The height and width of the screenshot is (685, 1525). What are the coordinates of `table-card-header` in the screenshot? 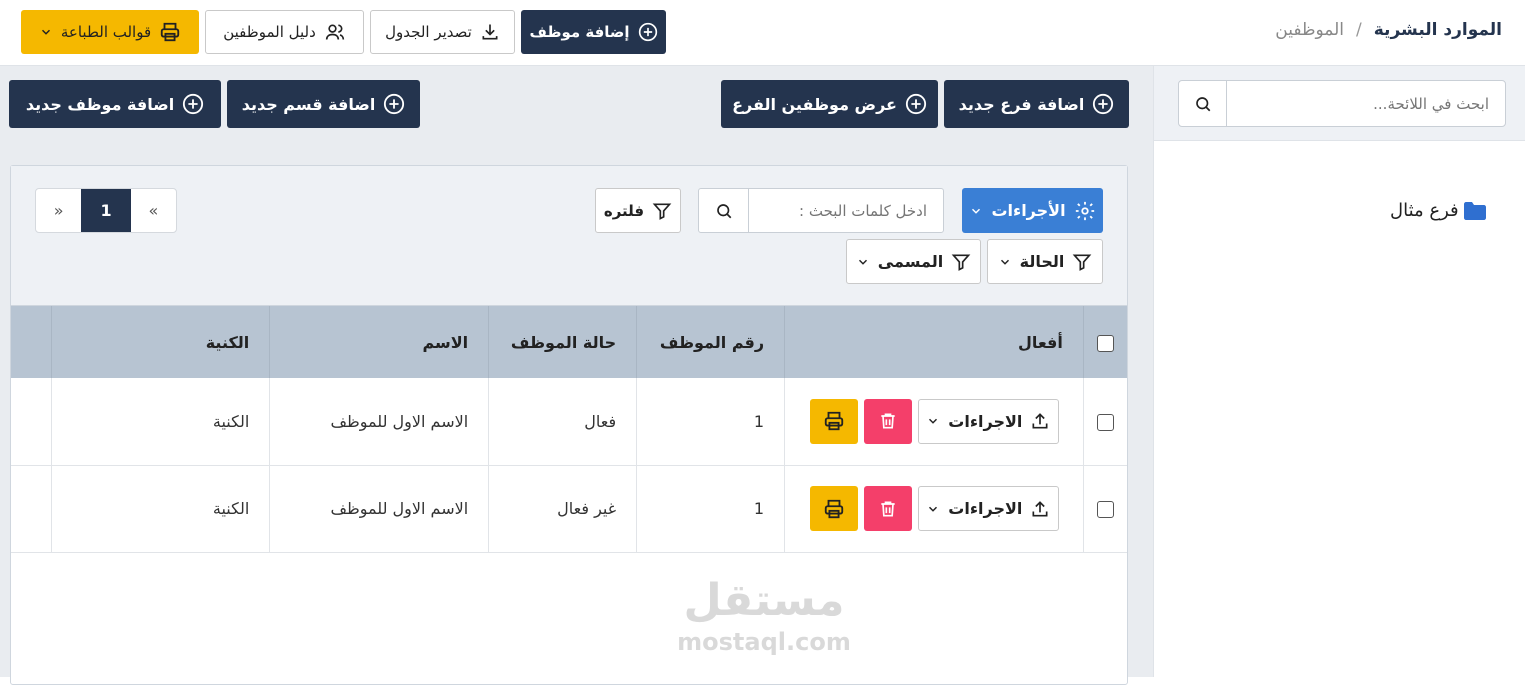 It's located at (569, 236).